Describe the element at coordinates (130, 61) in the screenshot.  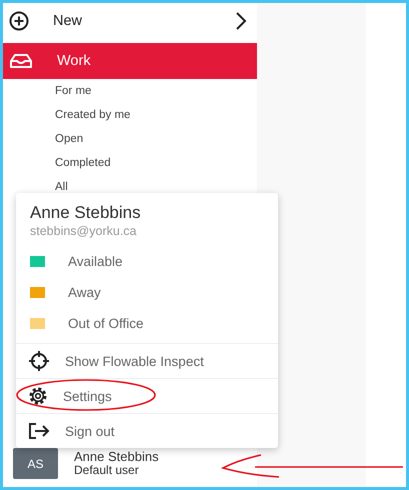
I see `nav-item: Work` at that location.